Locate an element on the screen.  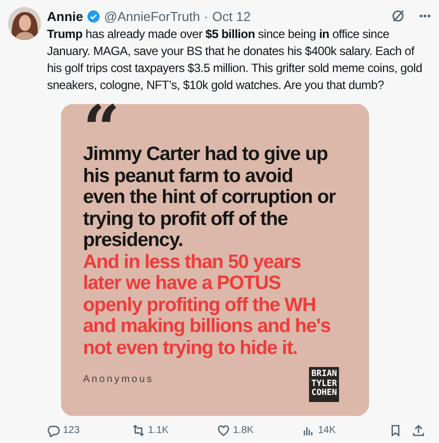
tweet-text: Trump has already made over $5 billion since being in office since January. MAGA, save your BS that he donates his $400k salary. Each of his golf trips cost taxpayers $3.5 million. This grifter sold meme coins, gold sneakers, cologne, NFT’s, $10k gold watches. Are you that dumb? is located at coordinates (235, 60).